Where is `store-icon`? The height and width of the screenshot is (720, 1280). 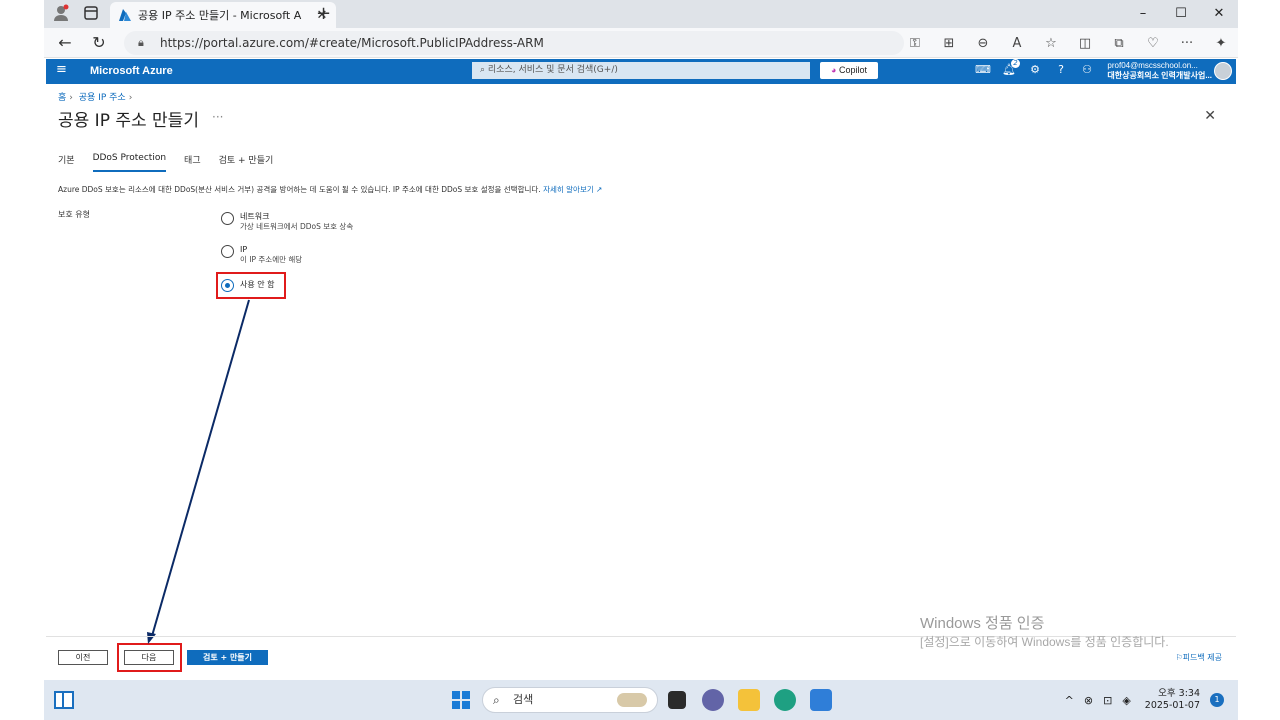 store-icon is located at coordinates (821, 700).